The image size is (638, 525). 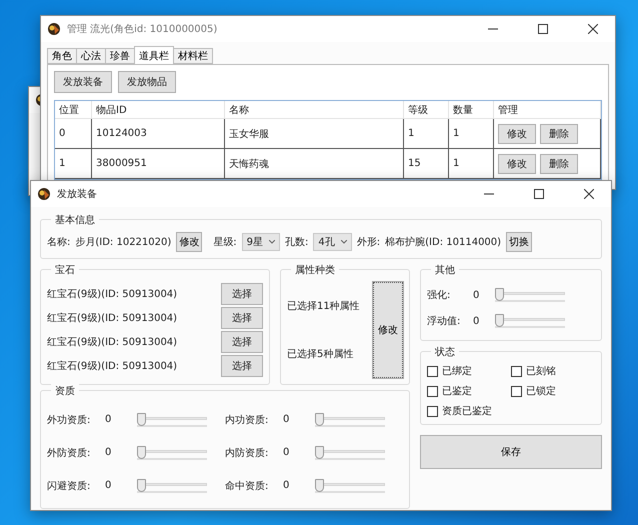 I want to click on name-value: 步月(ID: 10221020), so click(x=123, y=242).